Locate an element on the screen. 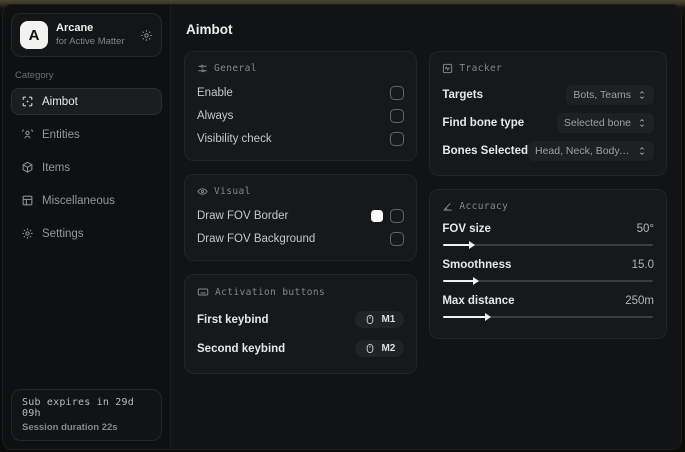 The image size is (685, 452). setting-label: Visibility check is located at coordinates (234, 138).